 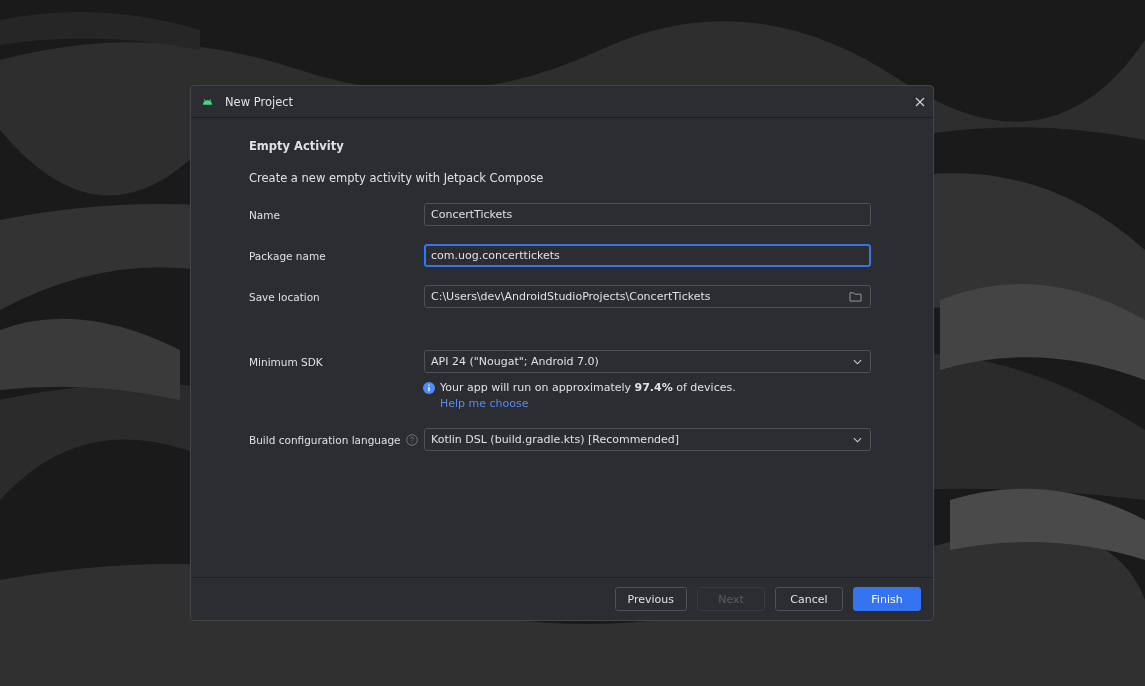 I want to click on description-text: Create a new empty activity with Jetpack Compose, so click(x=397, y=178).